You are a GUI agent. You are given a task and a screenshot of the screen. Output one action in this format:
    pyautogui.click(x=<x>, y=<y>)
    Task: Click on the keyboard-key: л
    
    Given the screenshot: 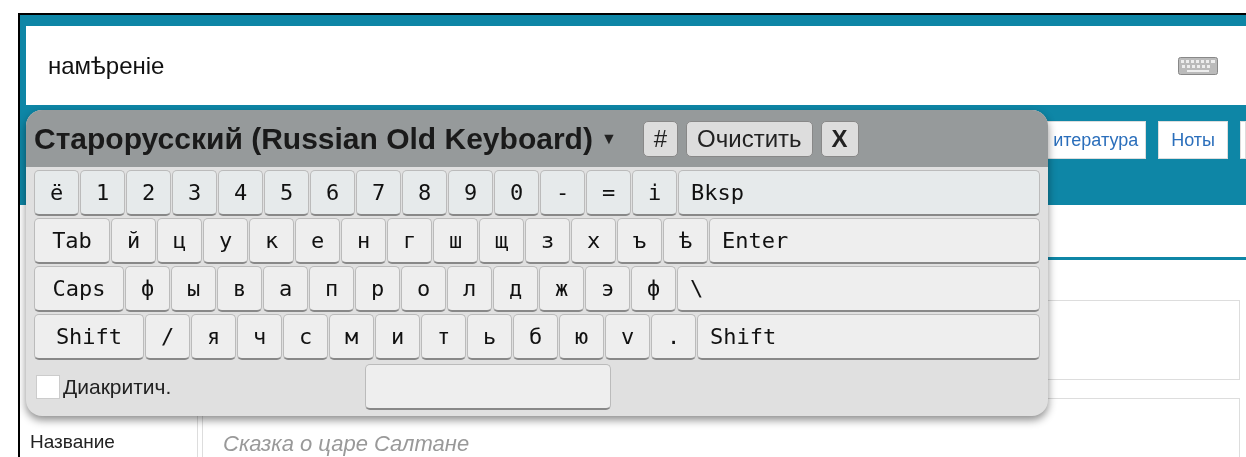 What is the action you would take?
    pyautogui.click(x=469, y=289)
    